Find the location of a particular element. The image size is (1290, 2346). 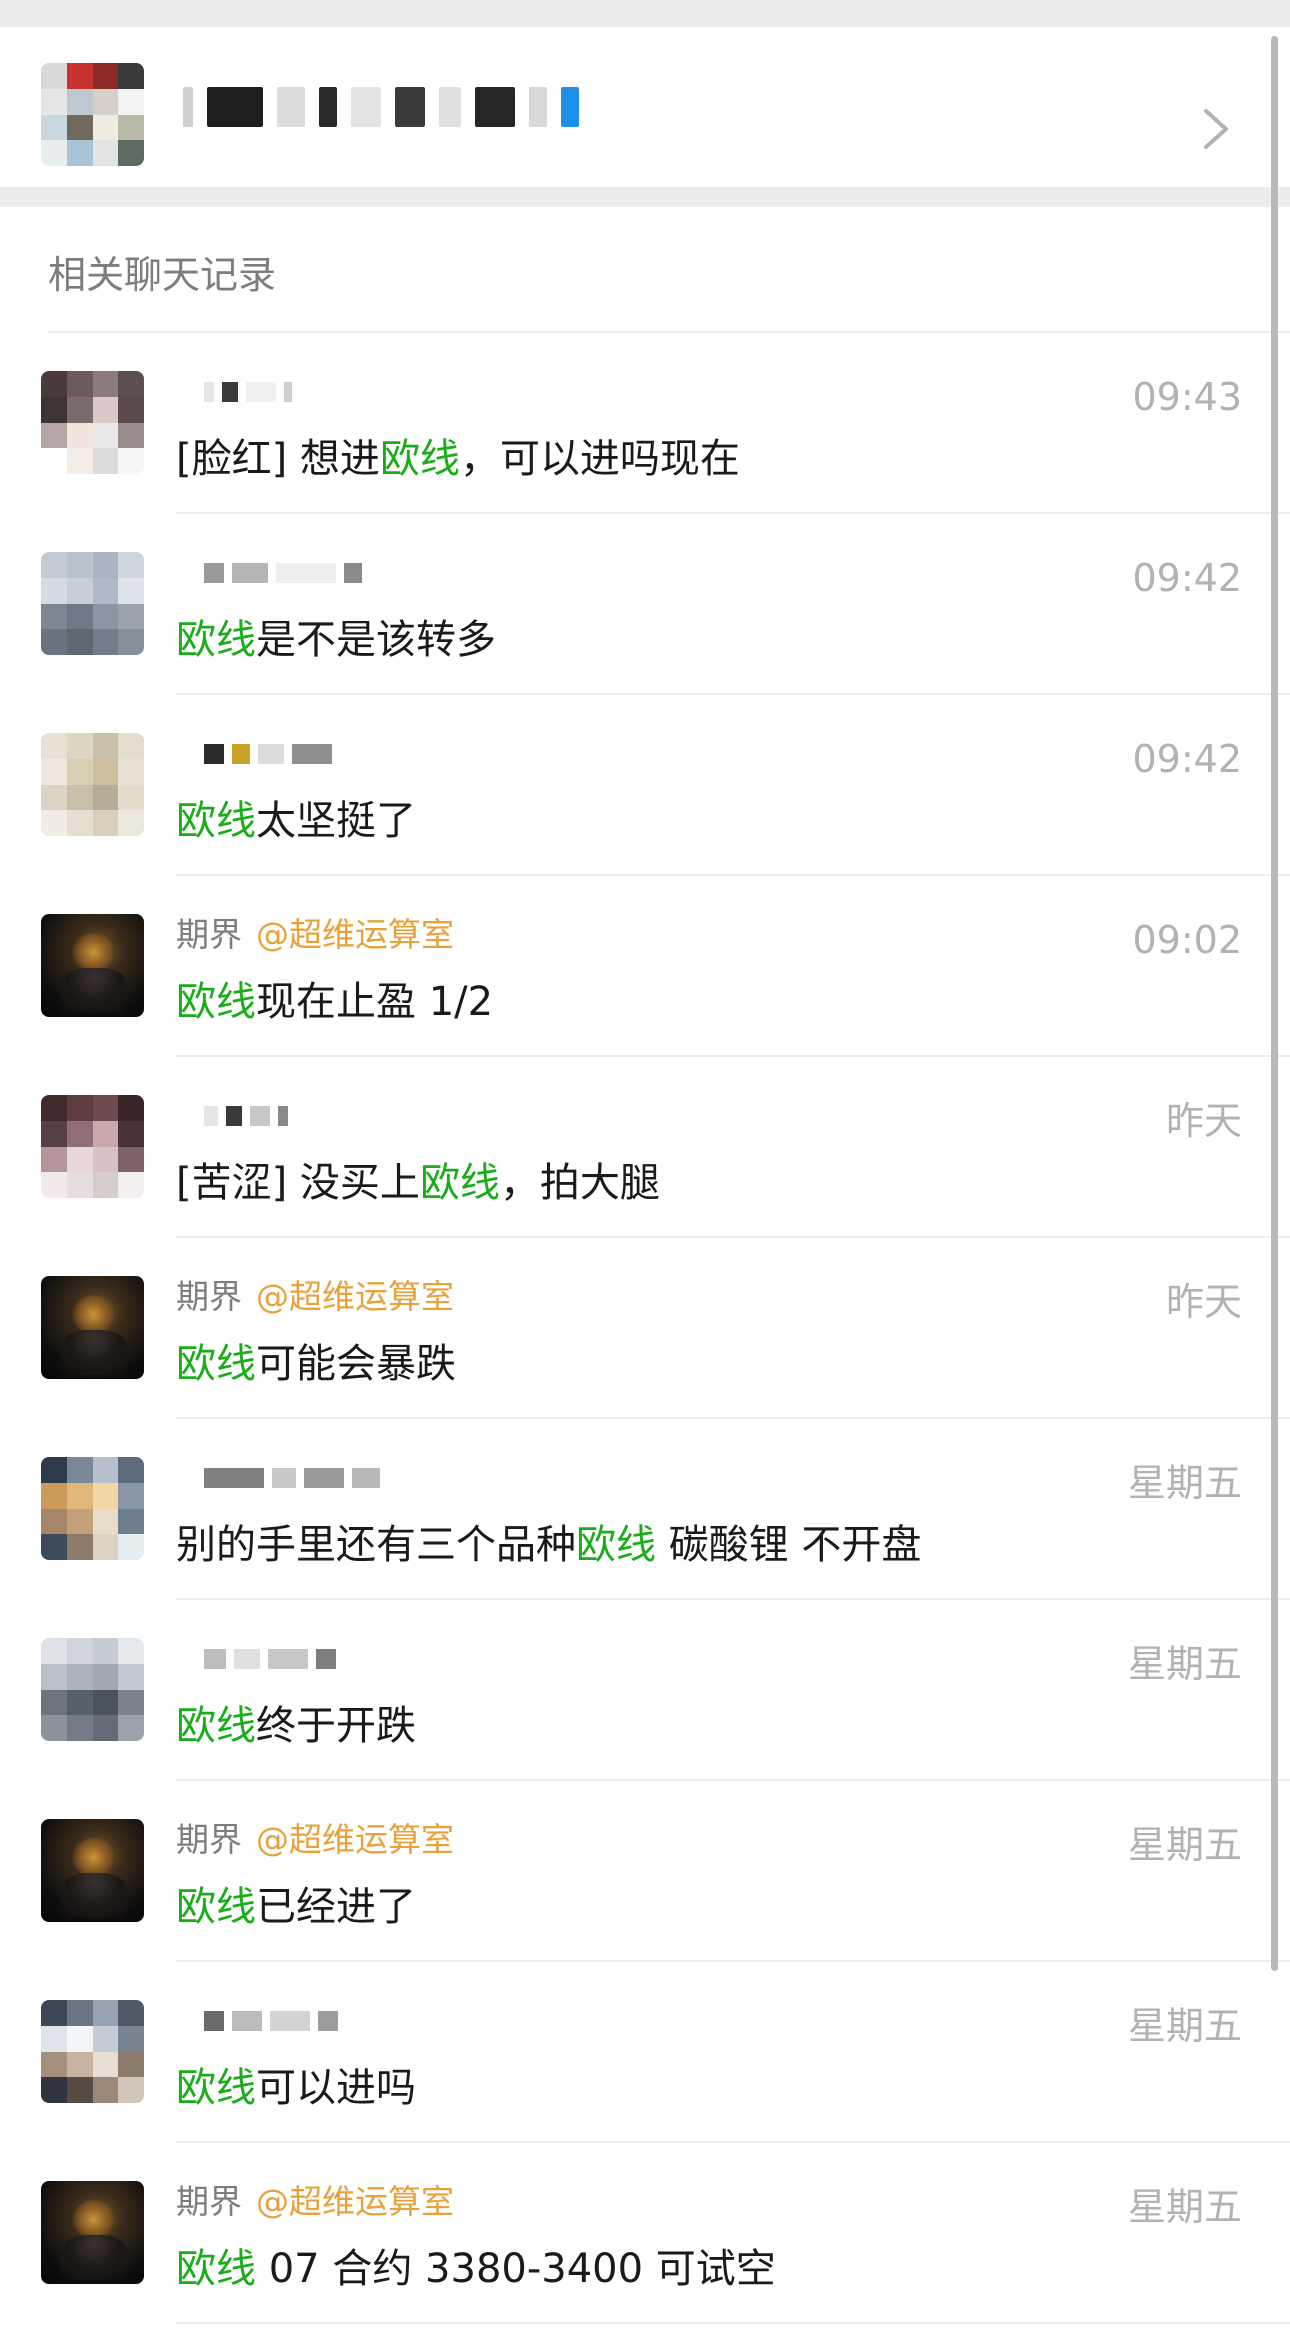

group-name-redaction is located at coordinates (418, 107).